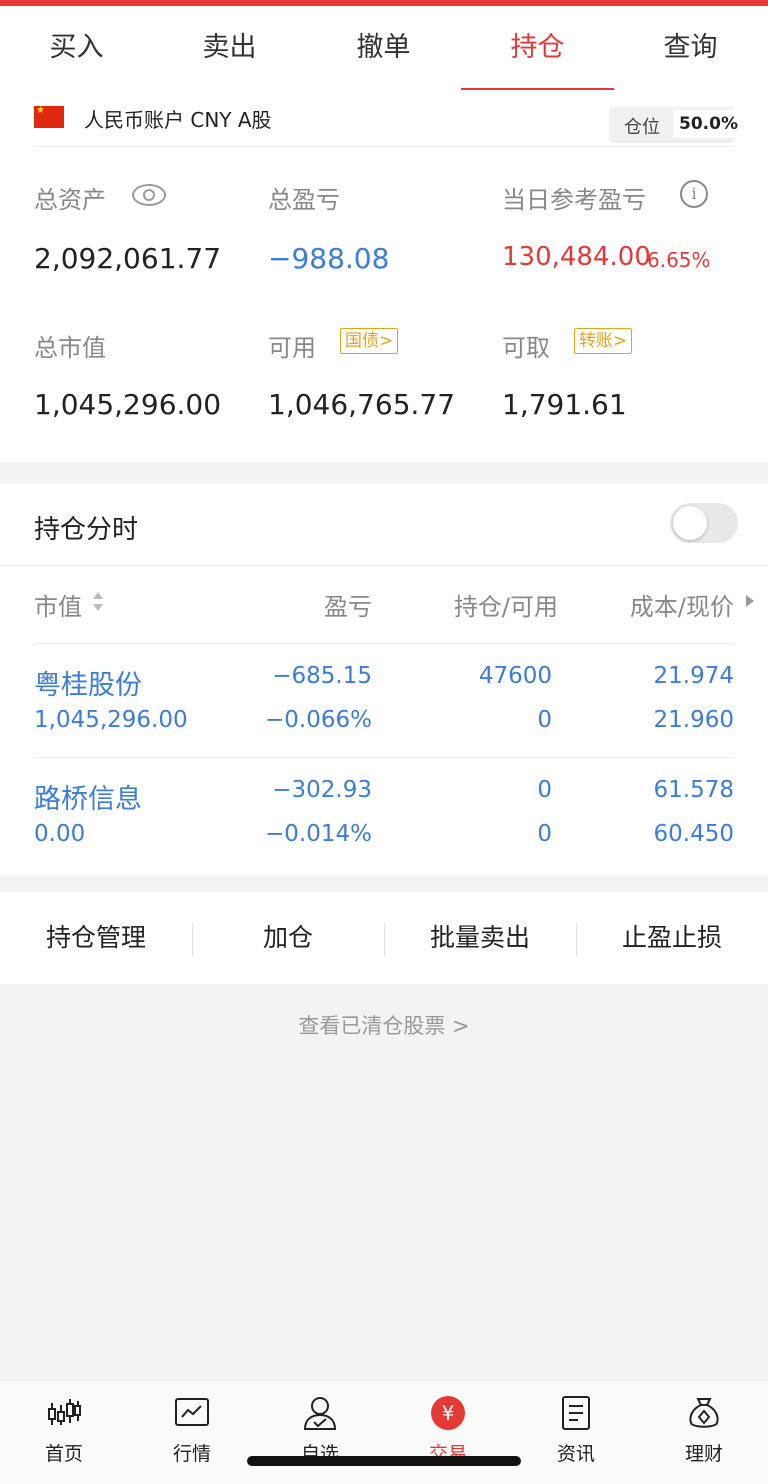 This screenshot has width=768, height=1484. I want to click on money-bag-icon, so click(704, 1413).